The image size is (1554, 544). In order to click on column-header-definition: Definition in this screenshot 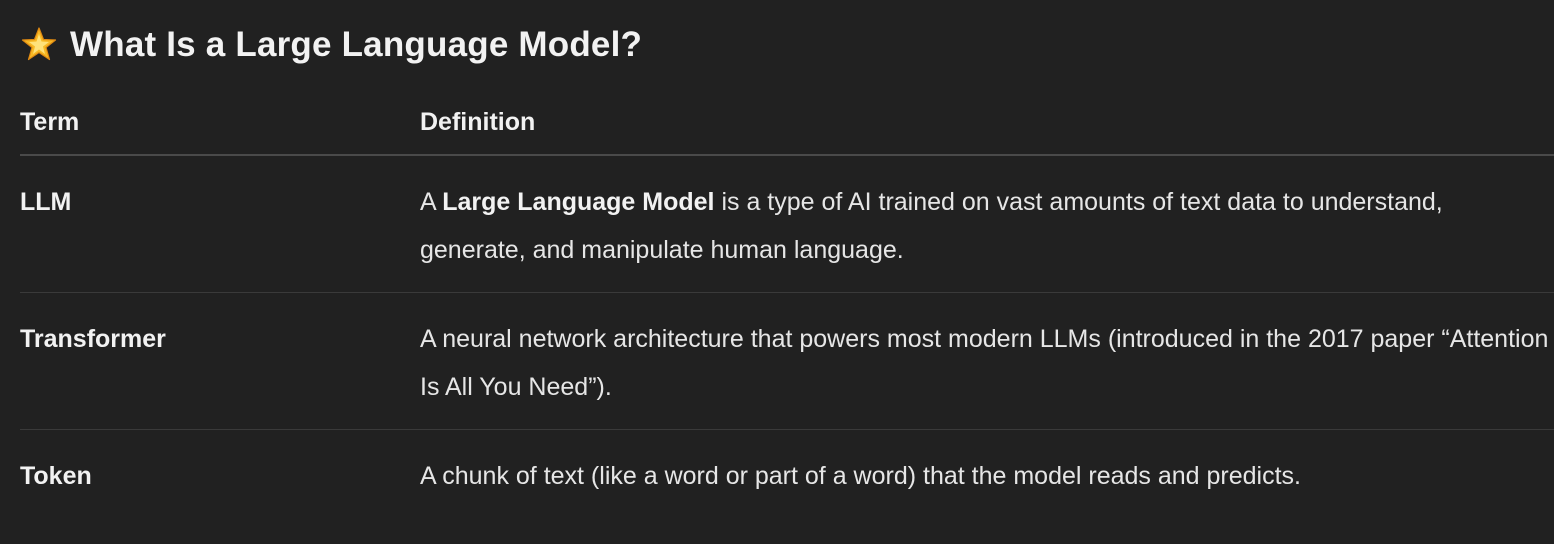, I will do `click(987, 123)`.